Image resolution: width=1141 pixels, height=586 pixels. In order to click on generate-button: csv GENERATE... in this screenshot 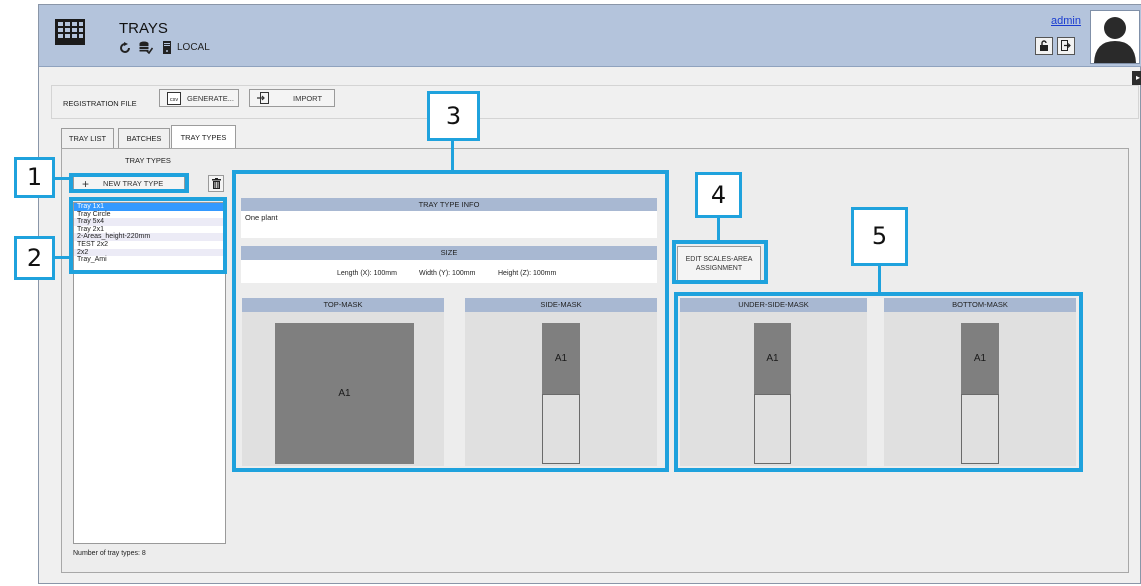, I will do `click(199, 98)`.